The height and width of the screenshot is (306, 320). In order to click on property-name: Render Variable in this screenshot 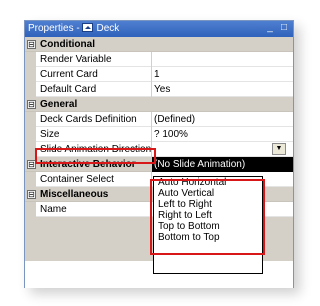, I will do `click(76, 59)`.